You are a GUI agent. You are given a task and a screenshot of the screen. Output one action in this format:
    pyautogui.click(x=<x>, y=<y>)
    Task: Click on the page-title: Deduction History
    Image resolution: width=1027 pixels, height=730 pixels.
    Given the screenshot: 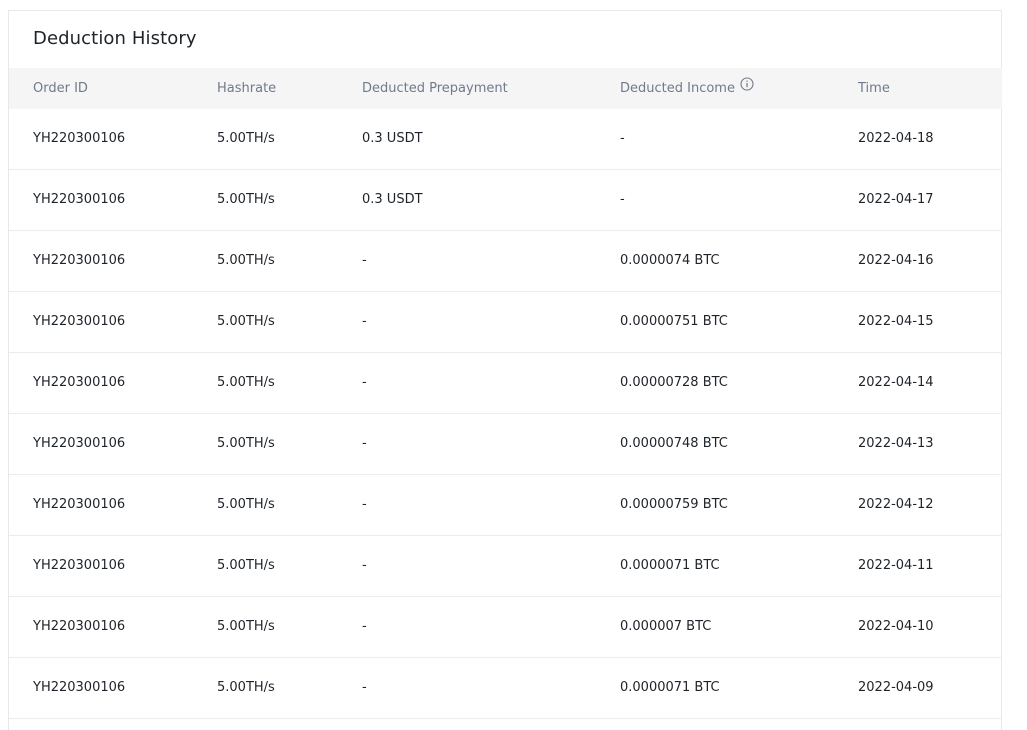 What is the action you would take?
    pyautogui.click(x=115, y=38)
    